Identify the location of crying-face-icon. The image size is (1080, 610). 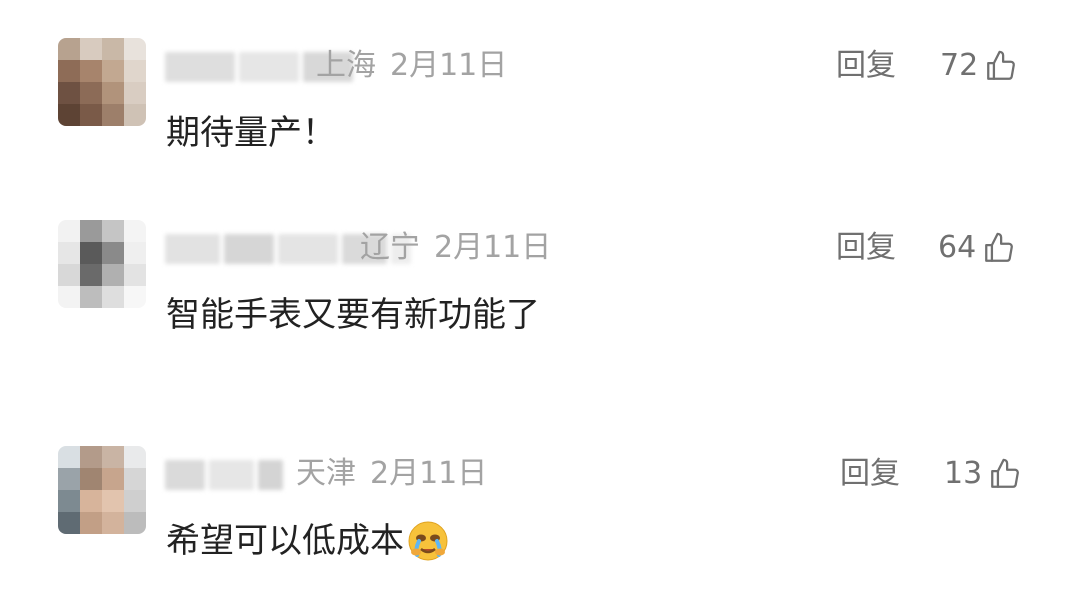
(428, 541).